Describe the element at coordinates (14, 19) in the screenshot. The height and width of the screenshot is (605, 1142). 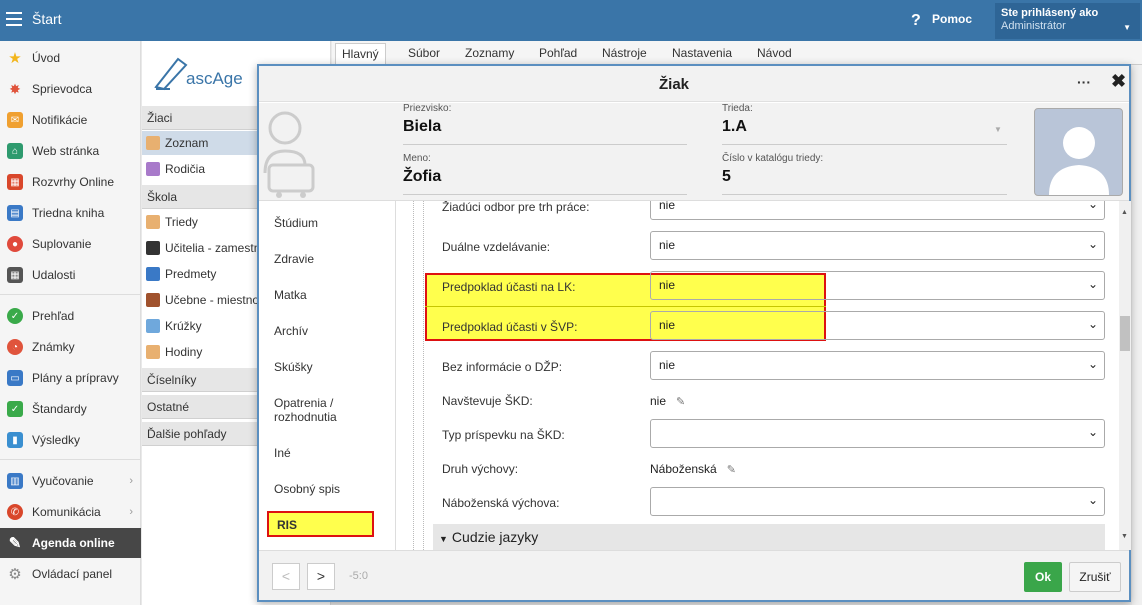
I see `menu-icon` at that location.